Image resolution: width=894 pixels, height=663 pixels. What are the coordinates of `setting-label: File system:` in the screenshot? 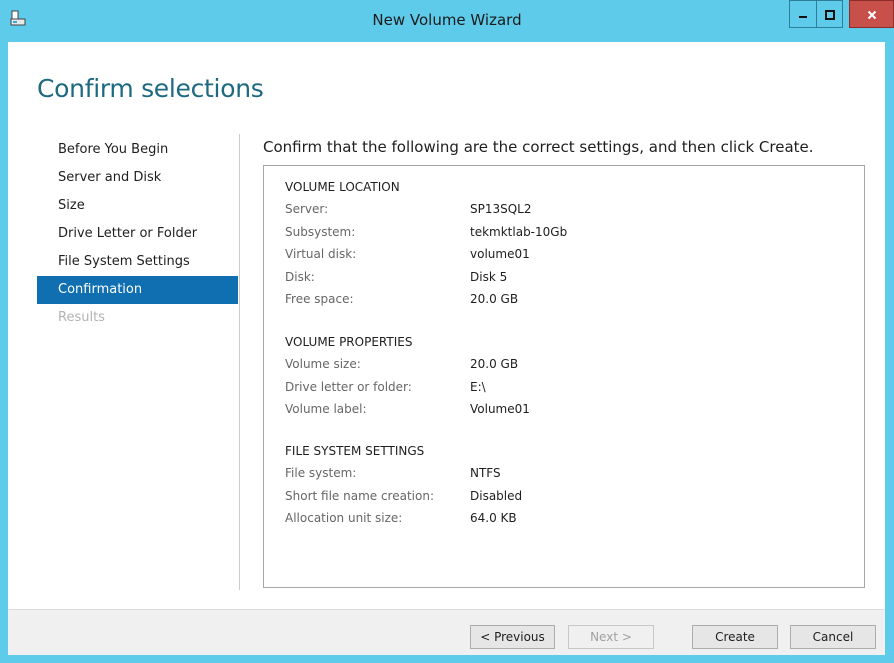 It's located at (321, 473).